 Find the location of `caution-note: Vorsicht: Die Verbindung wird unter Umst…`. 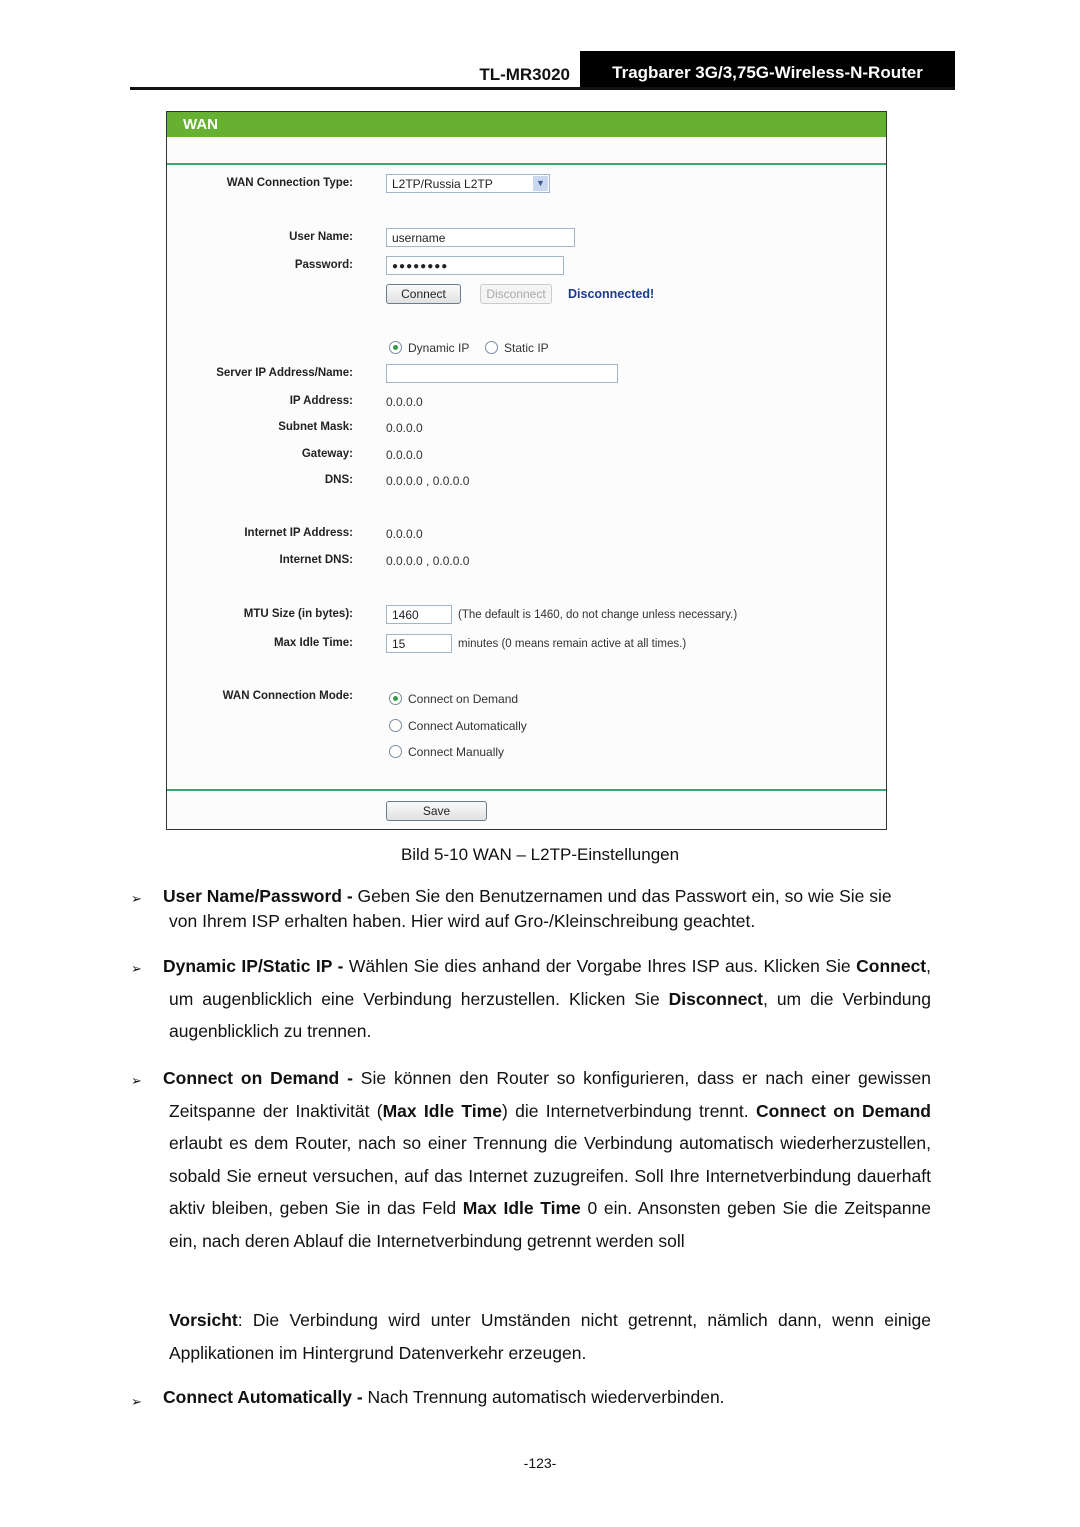

caution-note: Vorsicht: Die Verbindung wird unter Umst… is located at coordinates (550, 1336).